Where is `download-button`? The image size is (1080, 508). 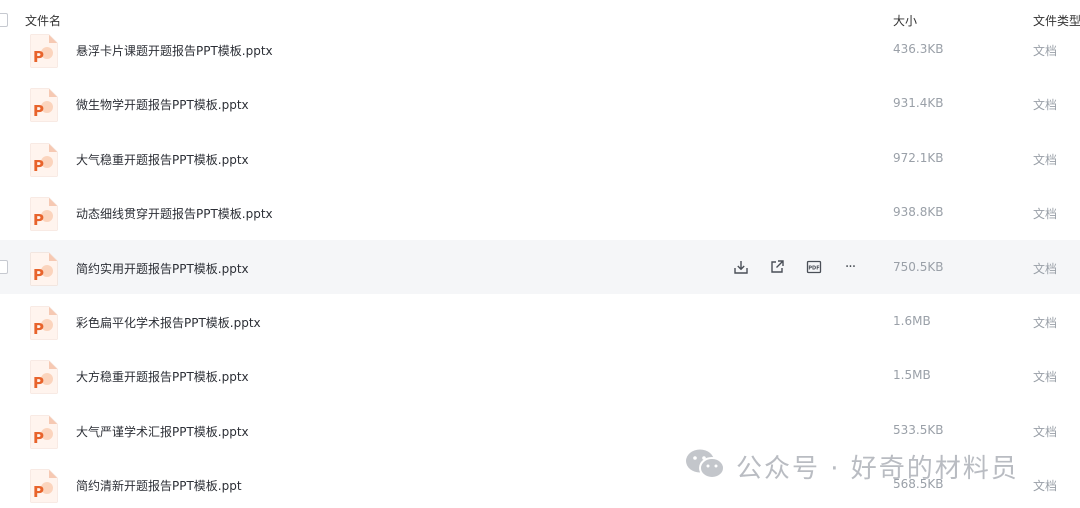
download-button is located at coordinates (741, 267).